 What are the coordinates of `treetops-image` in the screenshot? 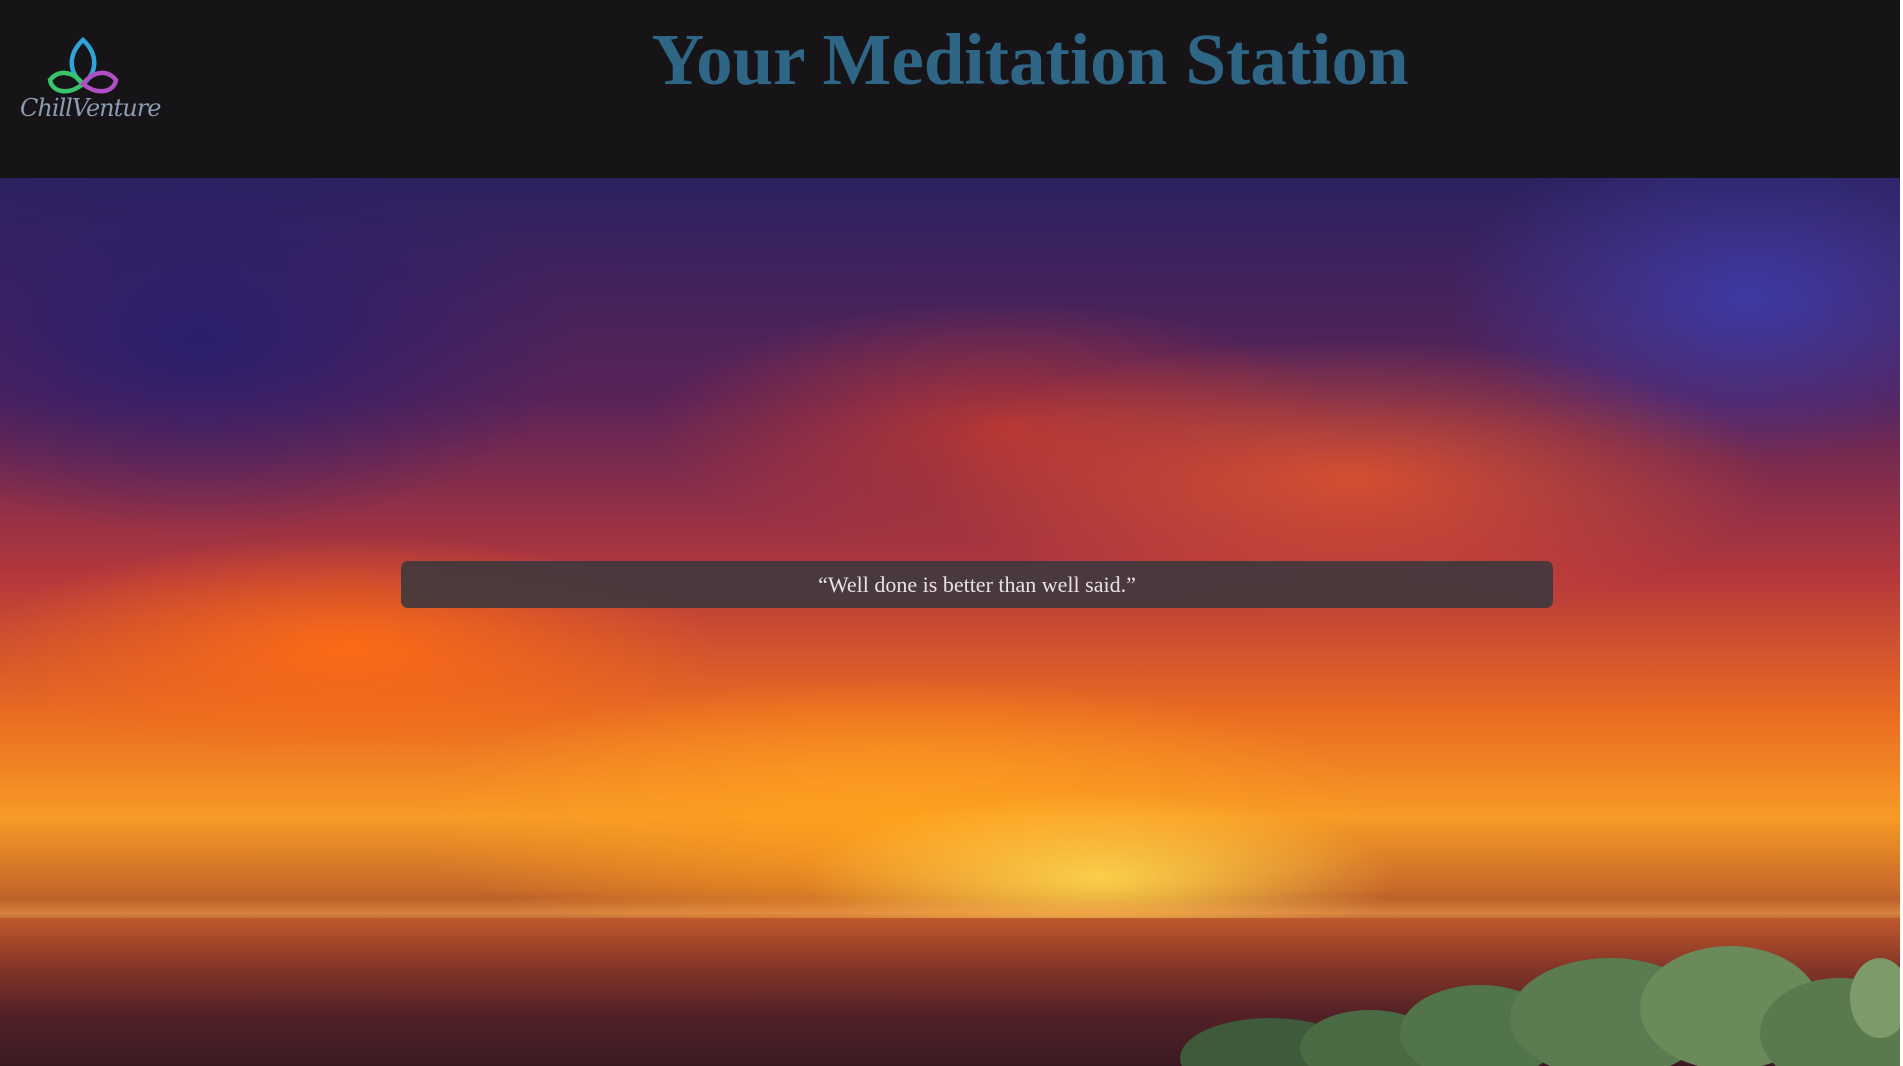 It's located at (1540, 1006).